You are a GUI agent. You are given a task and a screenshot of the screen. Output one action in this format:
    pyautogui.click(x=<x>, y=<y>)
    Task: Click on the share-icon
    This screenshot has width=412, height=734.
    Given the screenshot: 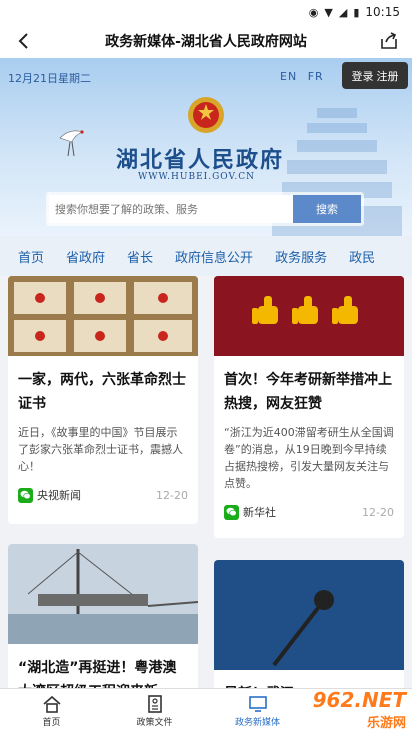 What is the action you would take?
    pyautogui.click(x=389, y=40)
    